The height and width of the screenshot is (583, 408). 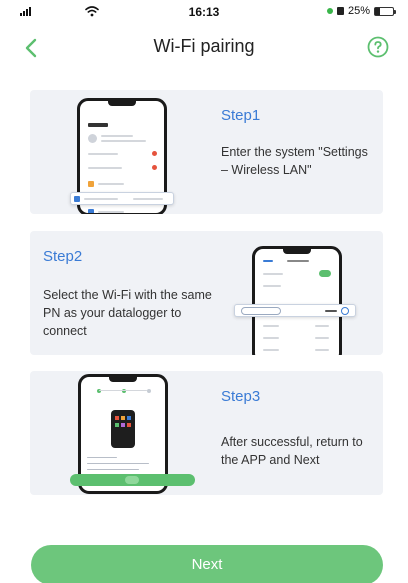 I want to click on step2-title: Step2, so click(x=63, y=256).